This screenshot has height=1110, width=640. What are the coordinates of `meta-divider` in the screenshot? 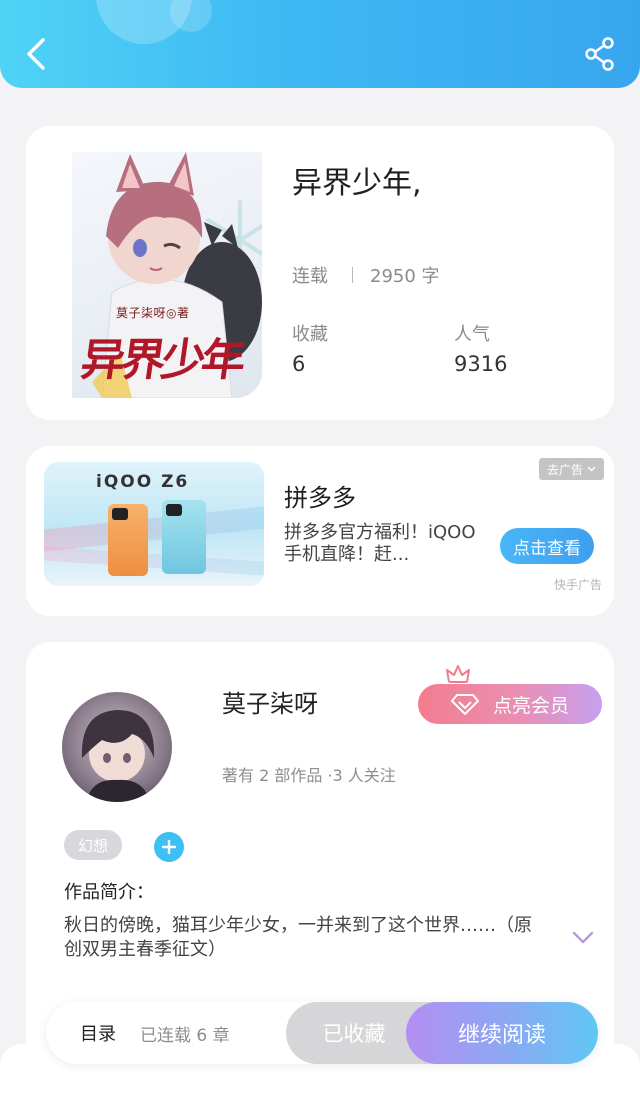 It's located at (352, 275).